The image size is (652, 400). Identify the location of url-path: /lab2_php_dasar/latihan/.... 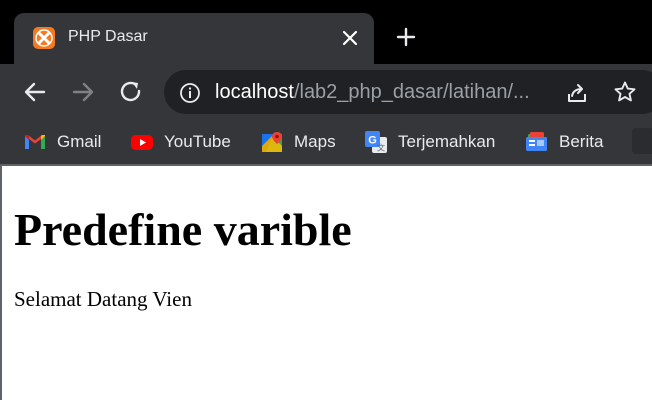
(411, 92).